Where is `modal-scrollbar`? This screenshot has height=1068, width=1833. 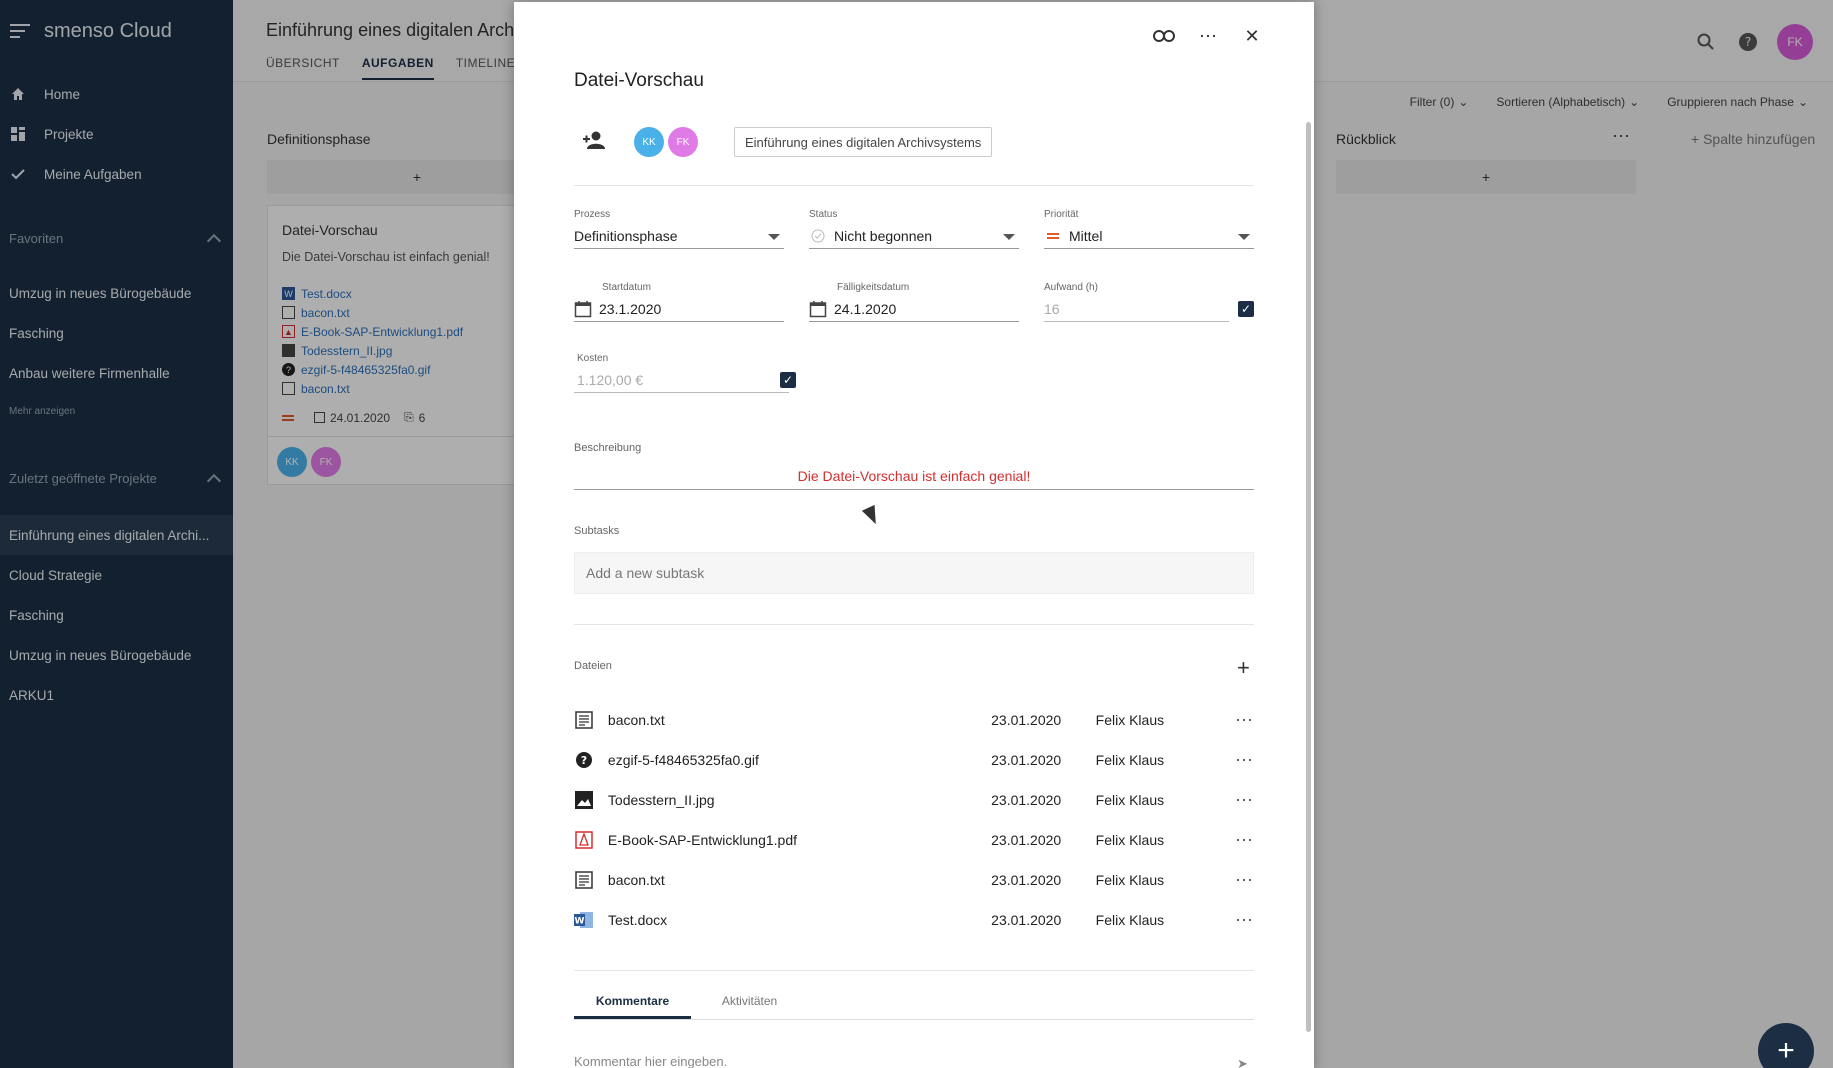
modal-scrollbar is located at coordinates (1308, 577).